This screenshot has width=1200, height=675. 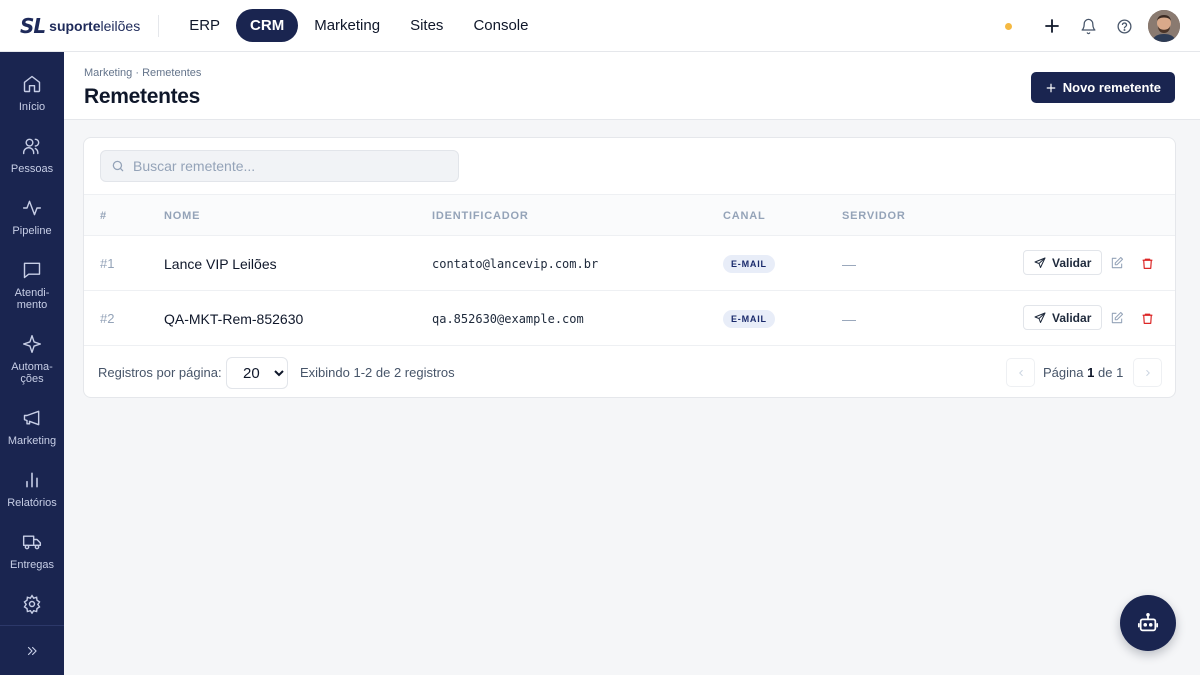 I want to click on chevron-right-icon, so click(x=1147, y=372).